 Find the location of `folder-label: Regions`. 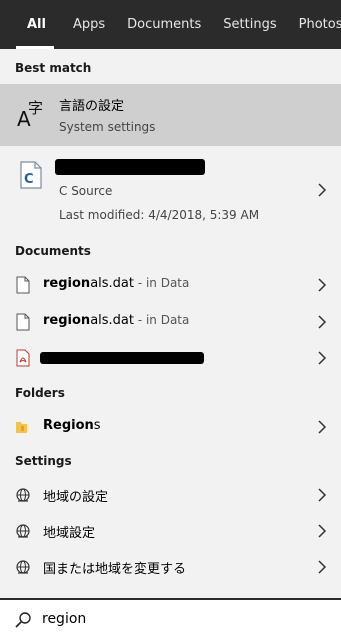

folder-label: Regions is located at coordinates (72, 425).